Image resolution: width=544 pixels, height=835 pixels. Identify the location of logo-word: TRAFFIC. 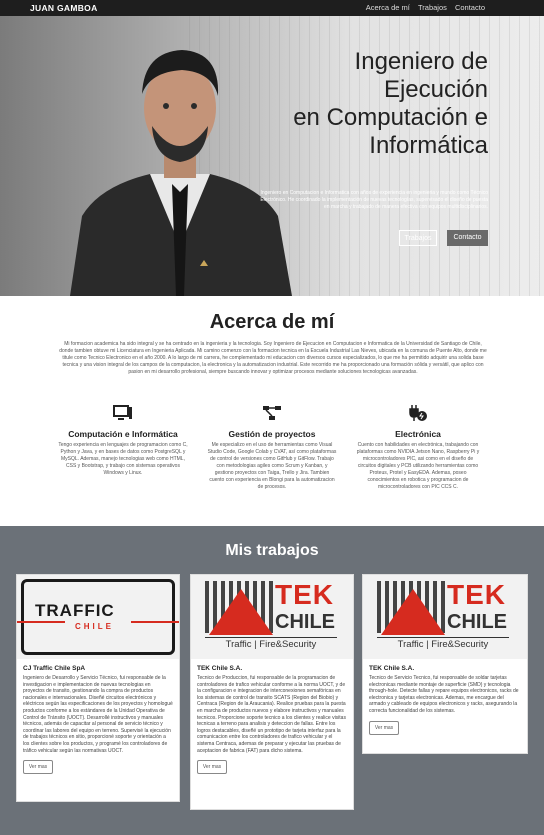
(75, 610).